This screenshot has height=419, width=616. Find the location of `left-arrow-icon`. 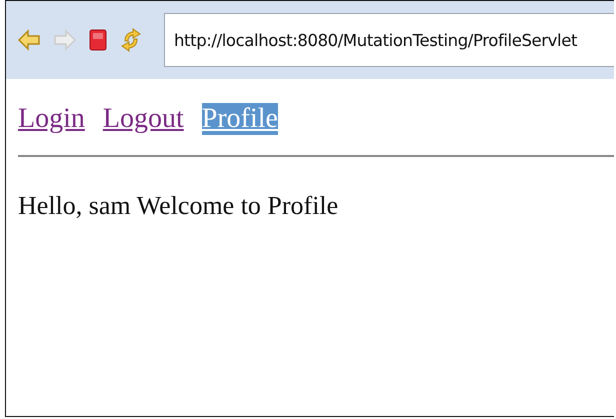

left-arrow-icon is located at coordinates (29, 40).